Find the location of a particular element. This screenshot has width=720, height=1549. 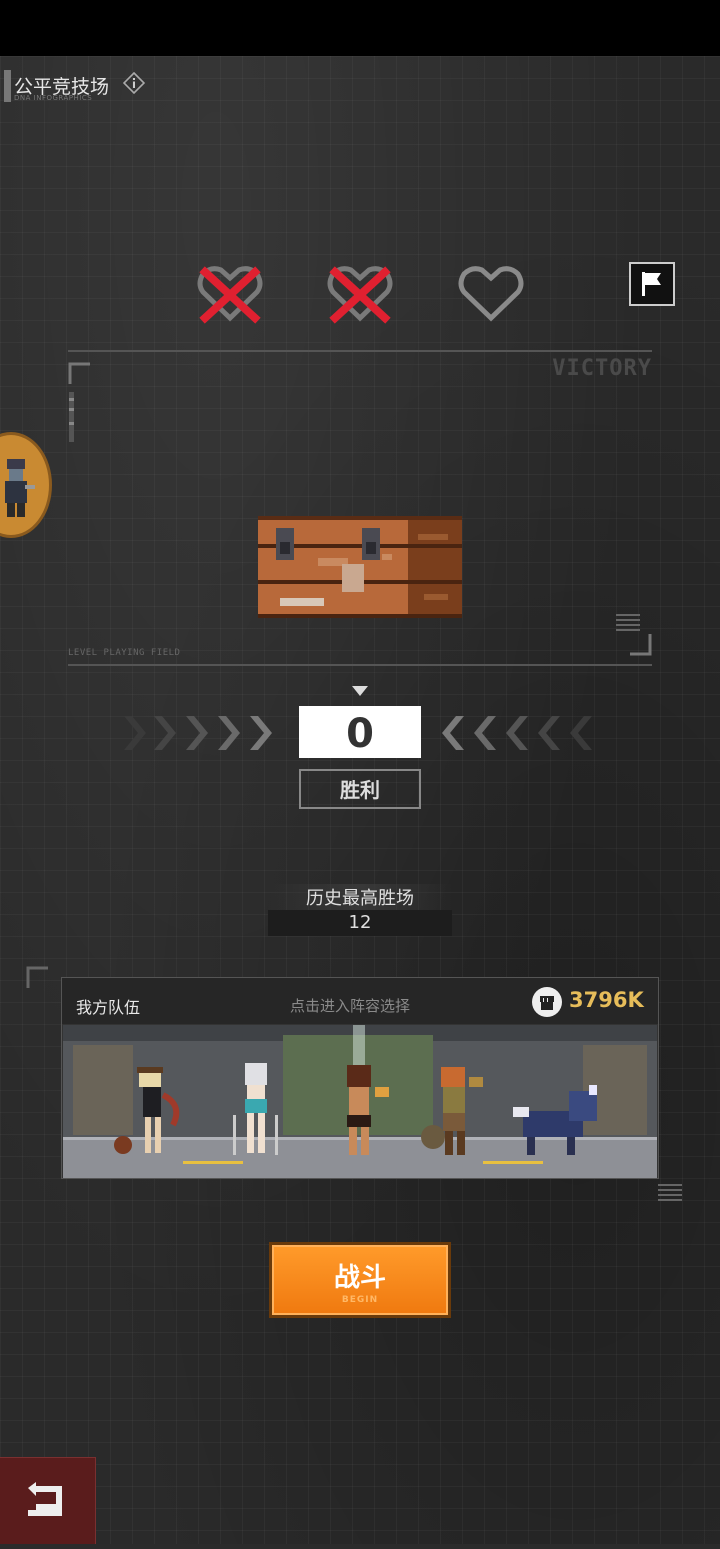

team-panel-header: 我方队伍 点击进入阵容选择 3796K is located at coordinates (360, 1001).